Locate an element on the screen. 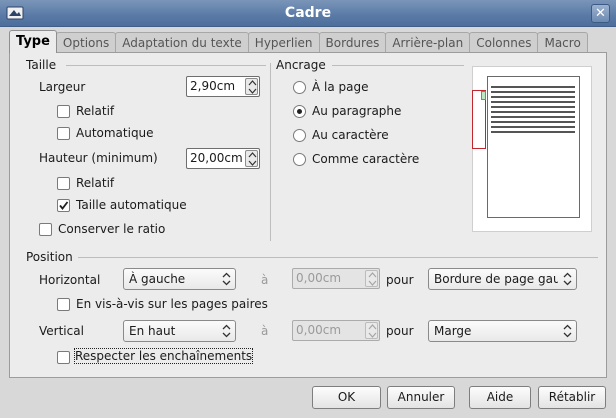 The image size is (616, 418). mirror-label: En vis-à-vis sur les pages paires is located at coordinates (172, 304).